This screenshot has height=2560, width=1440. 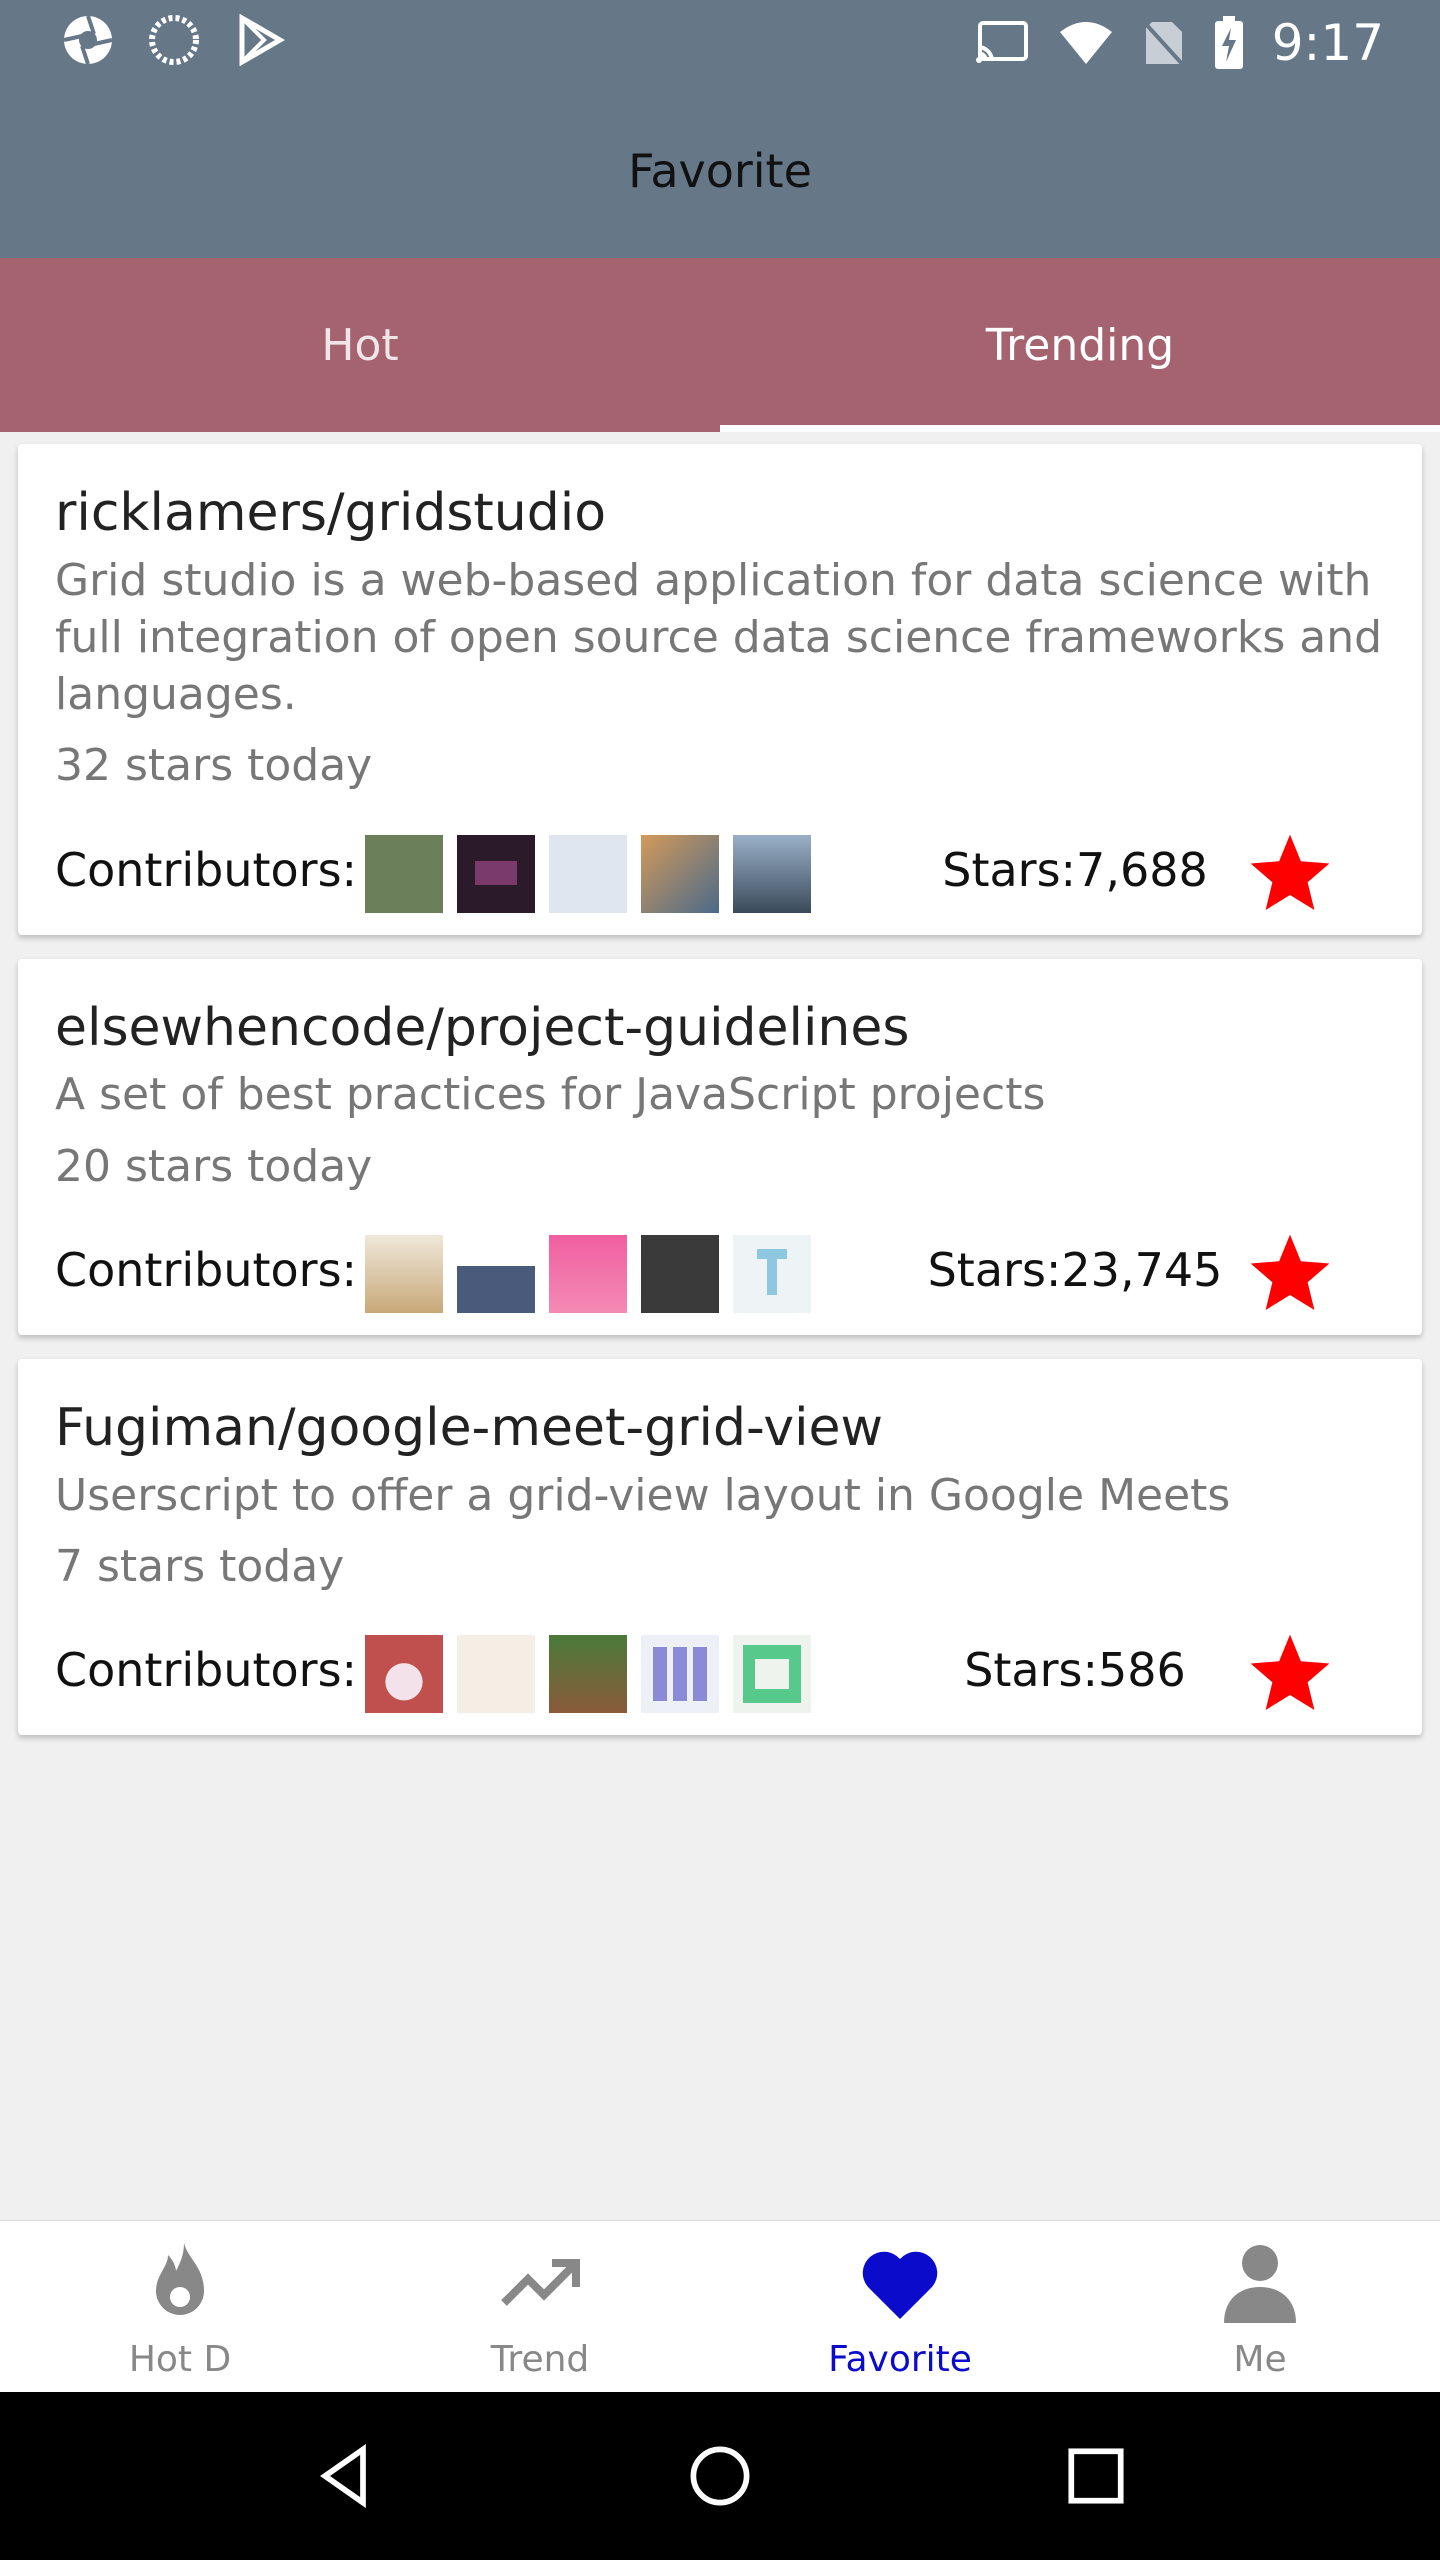 I want to click on status-bar: 9:17, so click(x=720, y=42).